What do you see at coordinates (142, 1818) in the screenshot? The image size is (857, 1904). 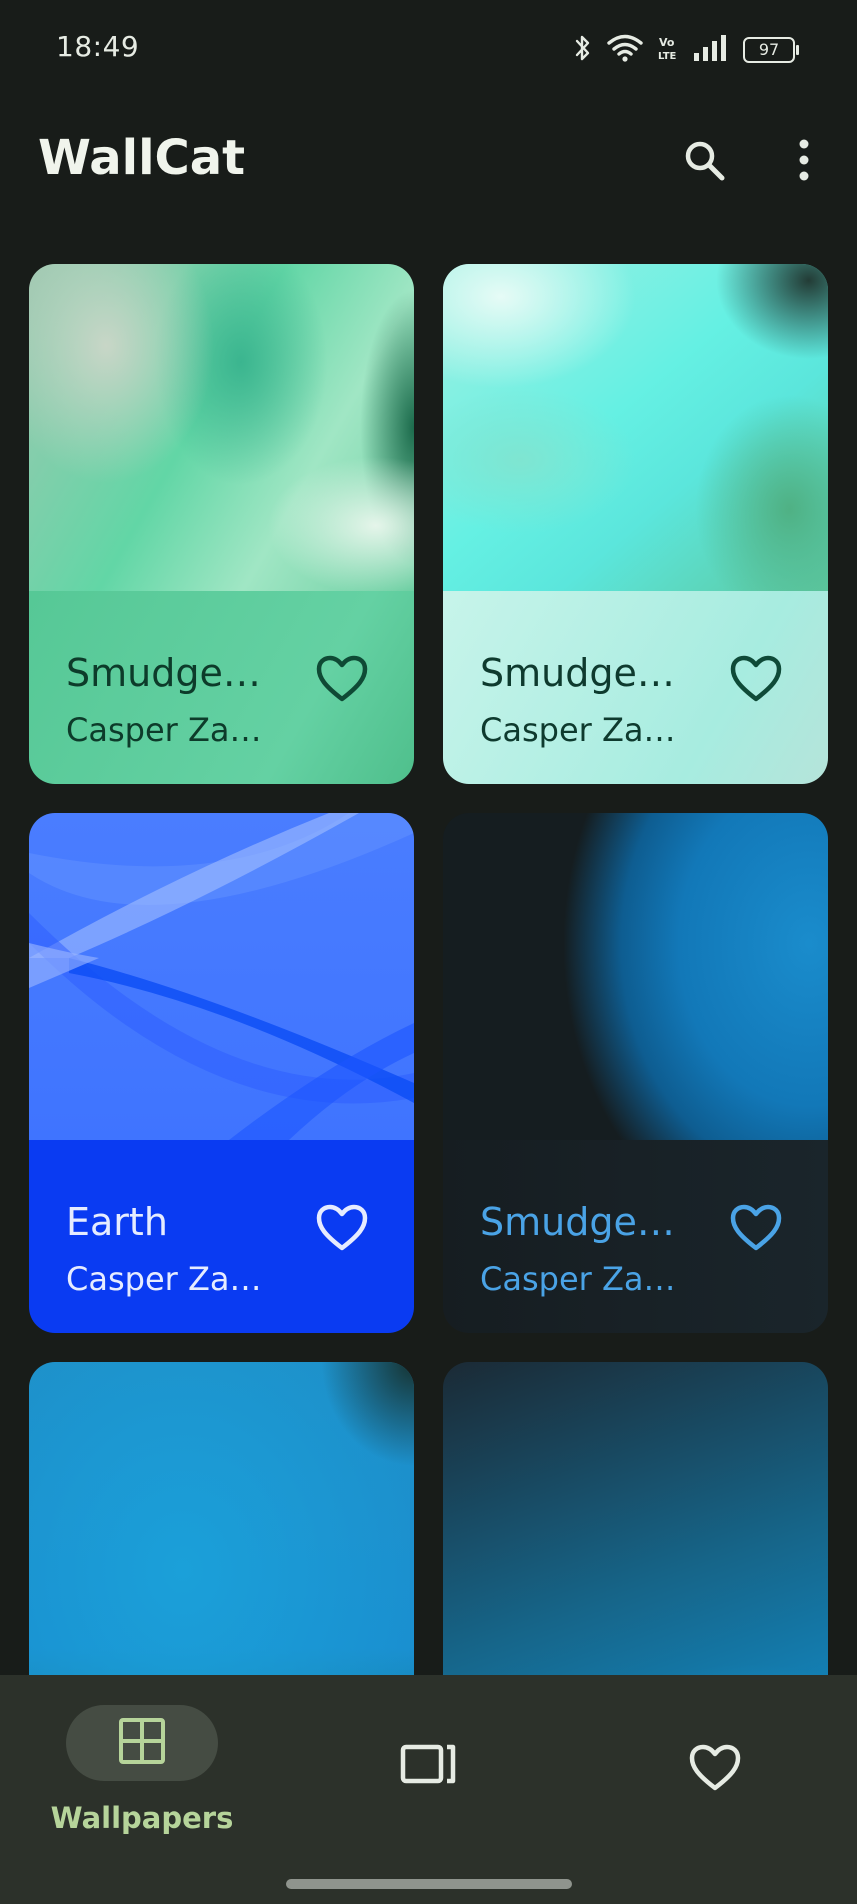 I see `nav-label-wallpapers: Wallpapers` at bounding box center [142, 1818].